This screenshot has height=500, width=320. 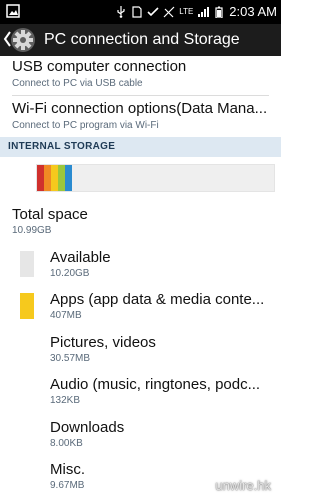 What do you see at coordinates (65, 400) in the screenshot?
I see `storage-item-size: 132KB` at bounding box center [65, 400].